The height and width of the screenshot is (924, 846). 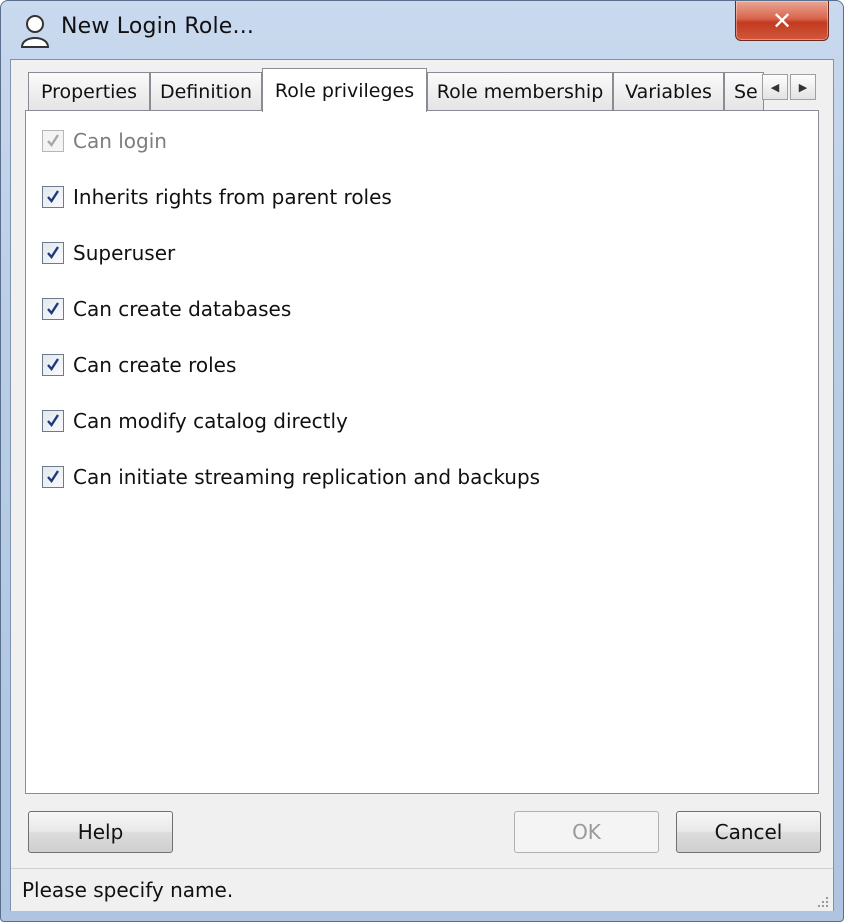 I want to click on modify-catalog-checkbox: Can modify catalog directly, so click(x=195, y=421).